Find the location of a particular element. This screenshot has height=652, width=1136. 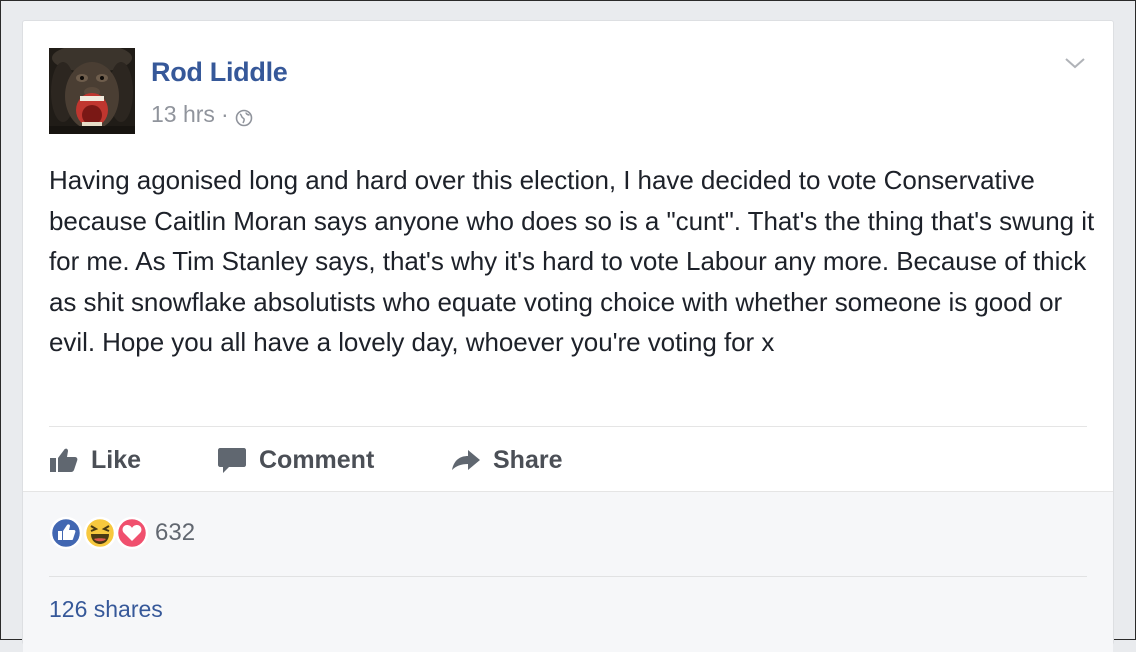

comment-label: Comment is located at coordinates (317, 459).